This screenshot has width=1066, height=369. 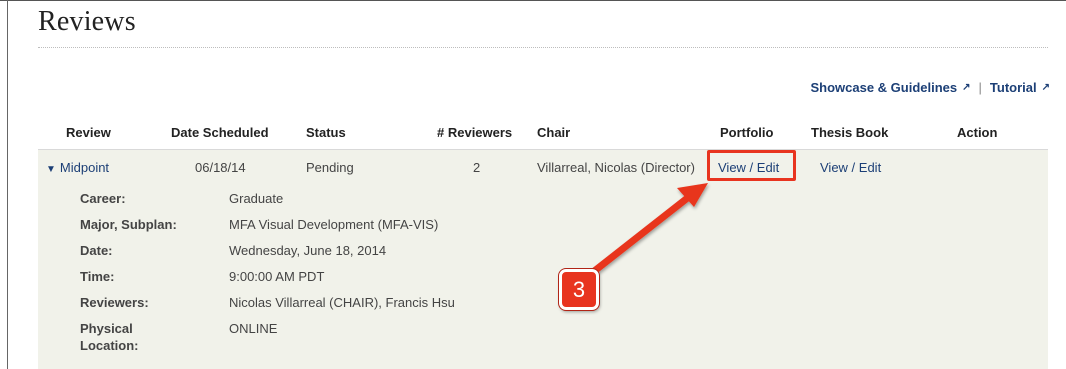 What do you see at coordinates (646, 231) in the screenshot?
I see `annotation-arrow-icon` at bounding box center [646, 231].